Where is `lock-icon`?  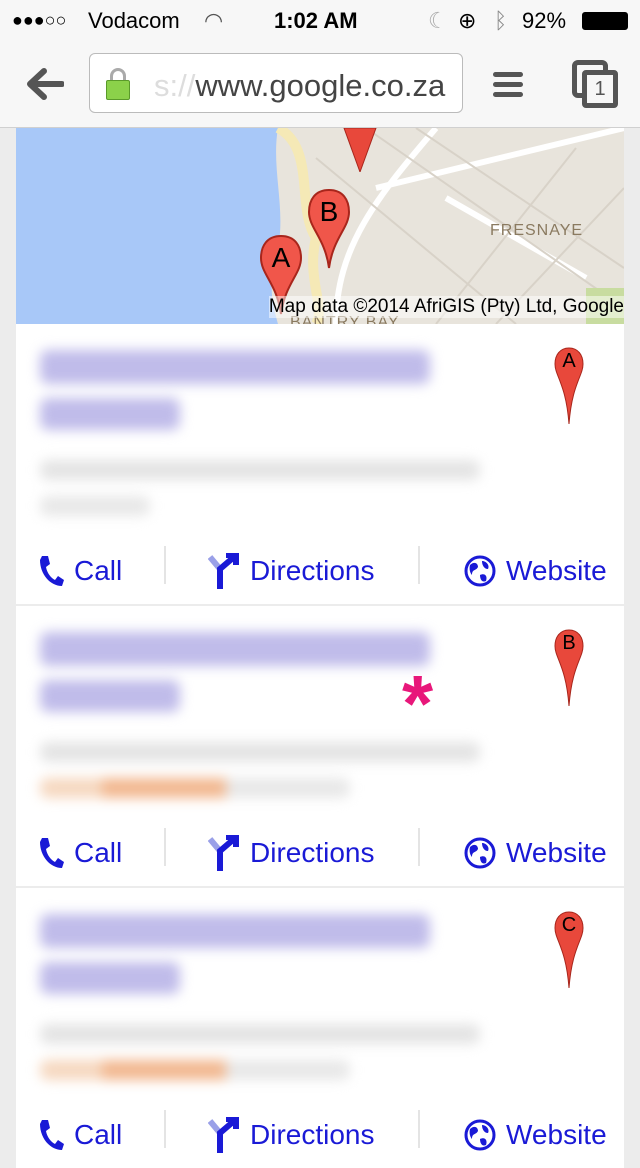 lock-icon is located at coordinates (118, 84).